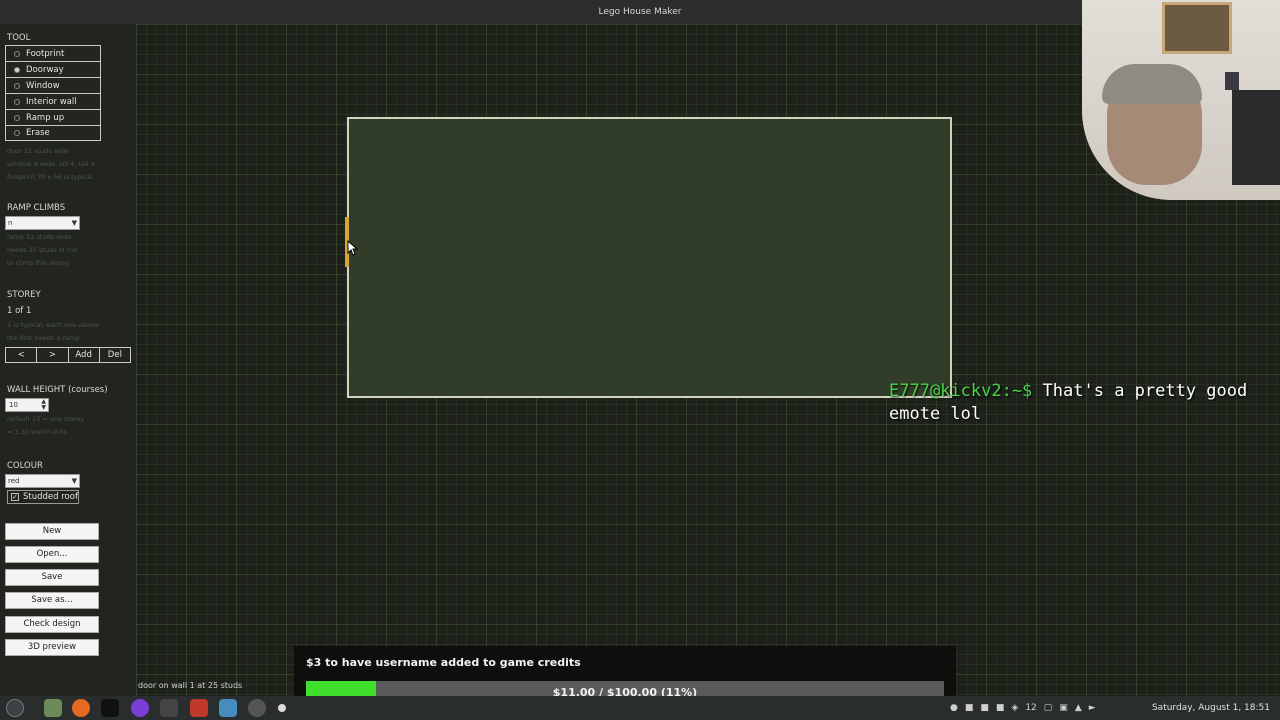 This screenshot has width=1280, height=720. Describe the element at coordinates (84, 355) in the screenshot. I see `storey-add-button: Add` at that location.